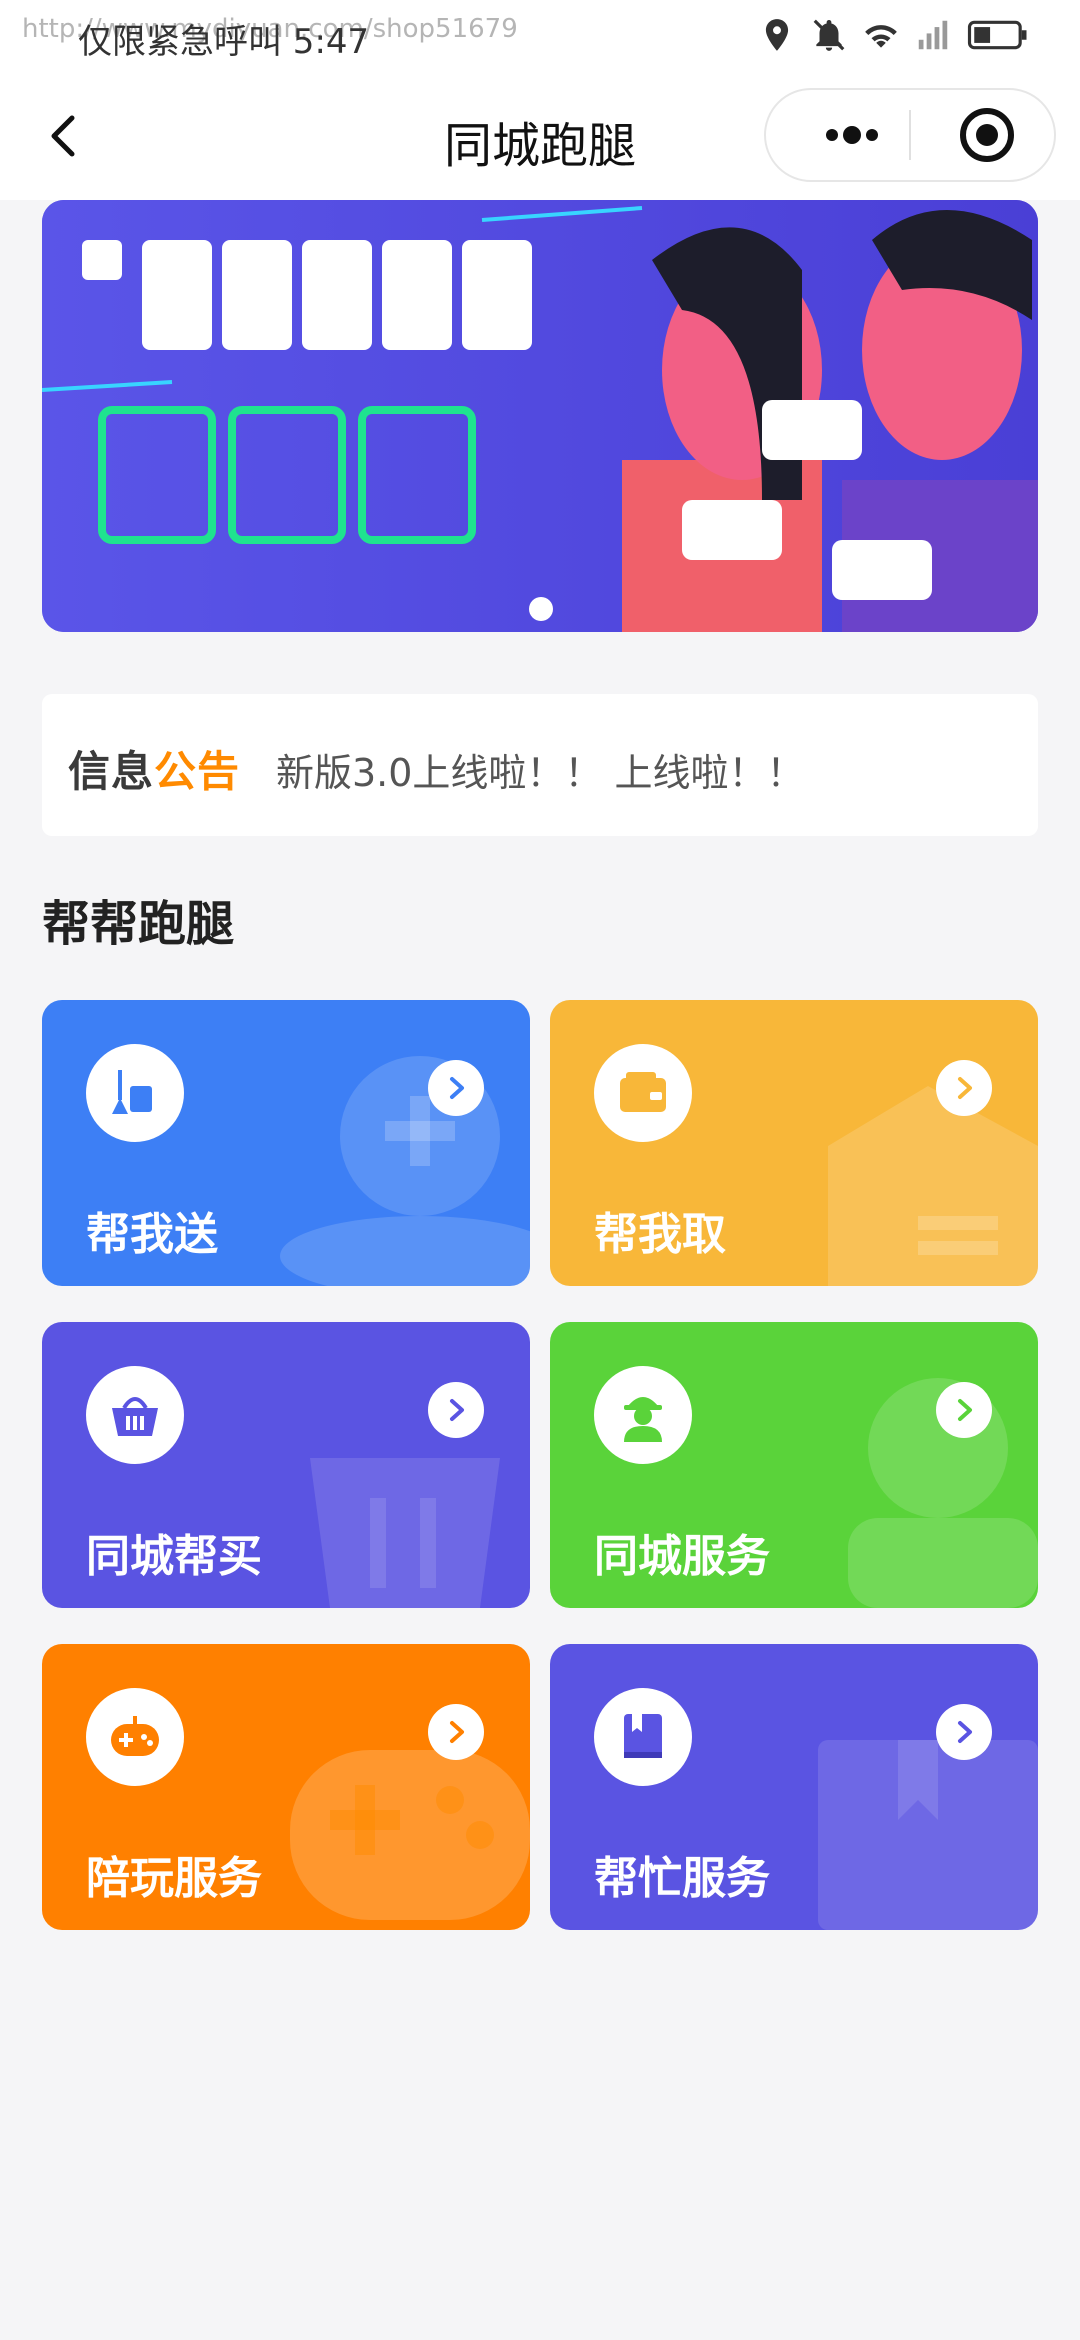 Image resolution: width=1080 pixels, height=2340 pixels. What do you see at coordinates (540, 773) in the screenshot?
I see `notice-text: 新版3.0上线啦！！ 上线啦！！` at bounding box center [540, 773].